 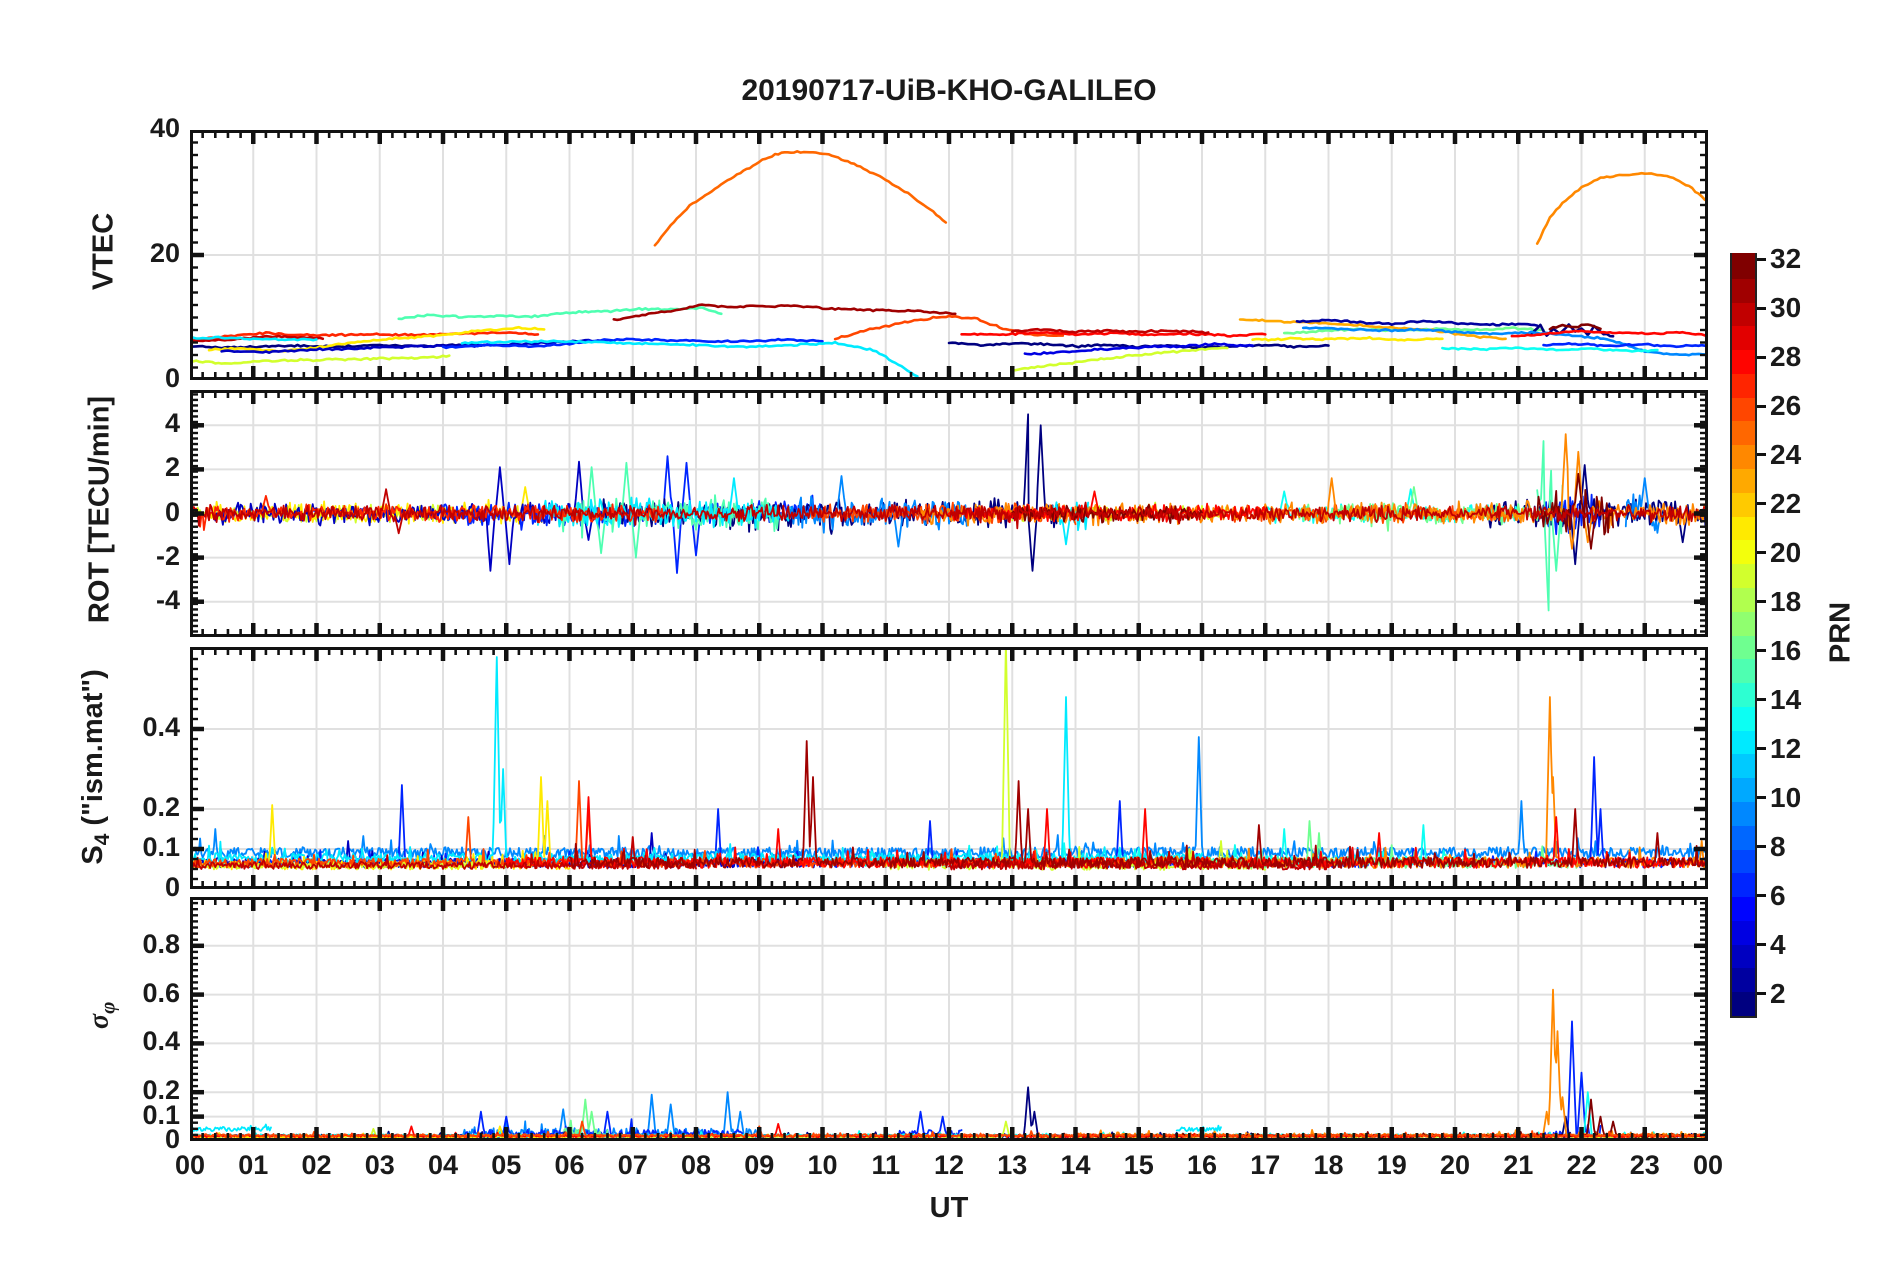 I want to click on colorbar-tick-label: 24, so click(x=1786, y=454).